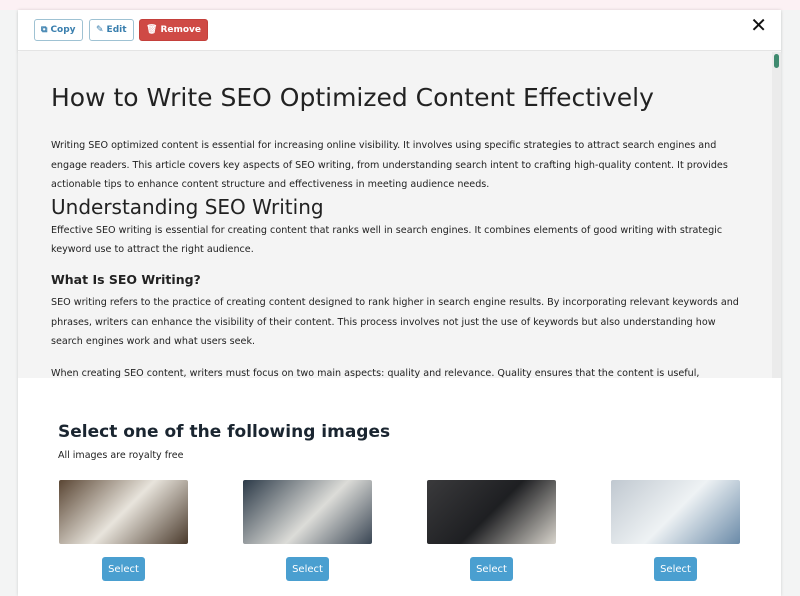 This screenshot has height=596, width=800. I want to click on select-image-1-button: Select, so click(123, 569).